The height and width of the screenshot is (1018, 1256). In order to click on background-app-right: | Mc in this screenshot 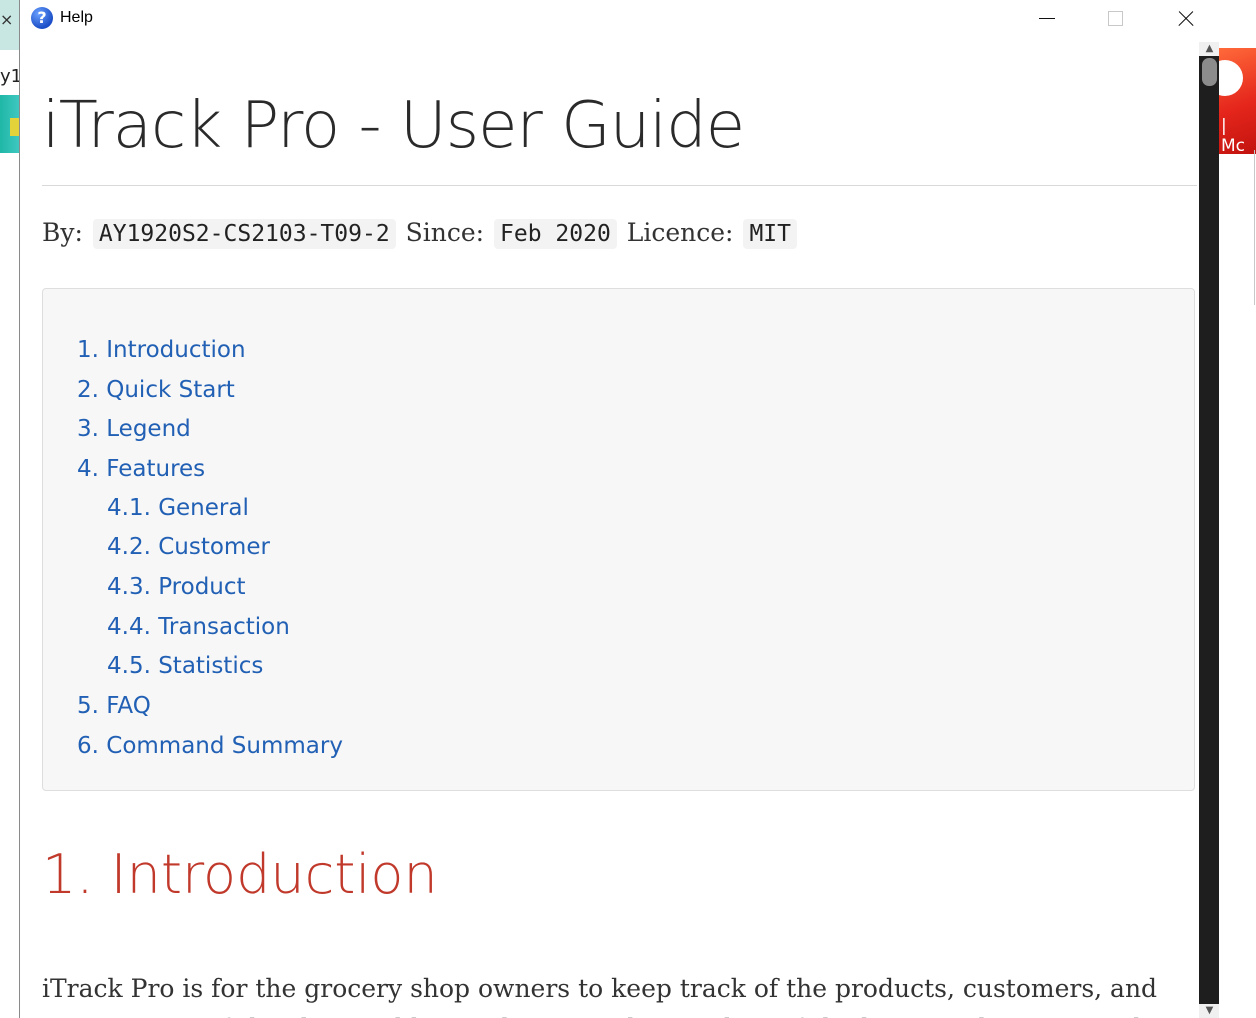, I will do `click(1237, 509)`.